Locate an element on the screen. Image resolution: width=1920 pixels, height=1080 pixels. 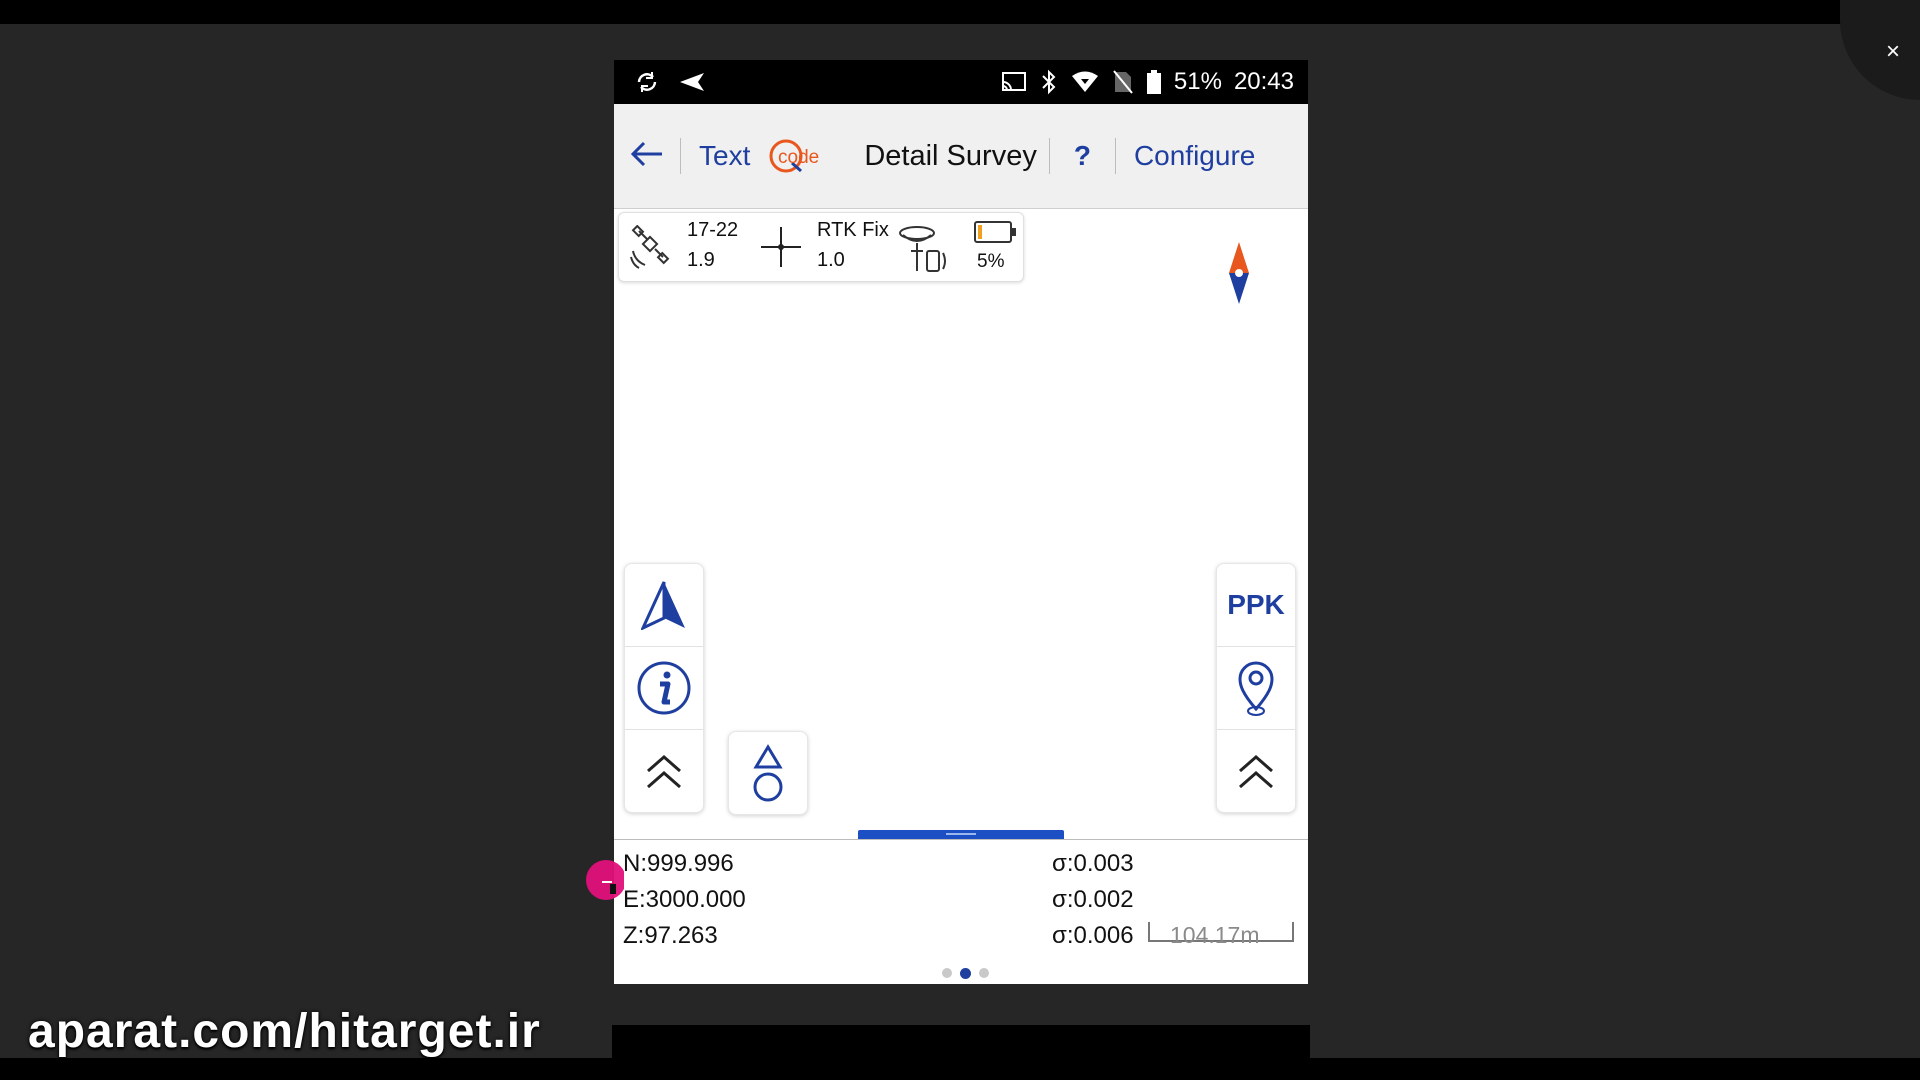
sigma-easting: σ:0.002 is located at coordinates (1093, 899).